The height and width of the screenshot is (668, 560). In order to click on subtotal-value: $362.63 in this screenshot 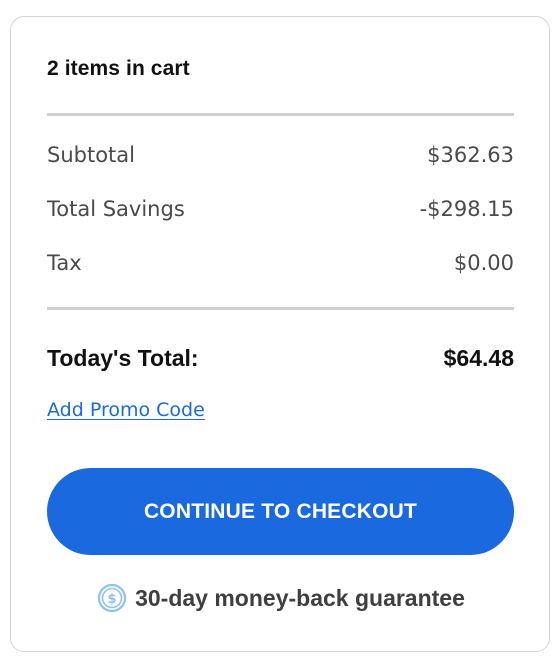, I will do `click(470, 155)`.